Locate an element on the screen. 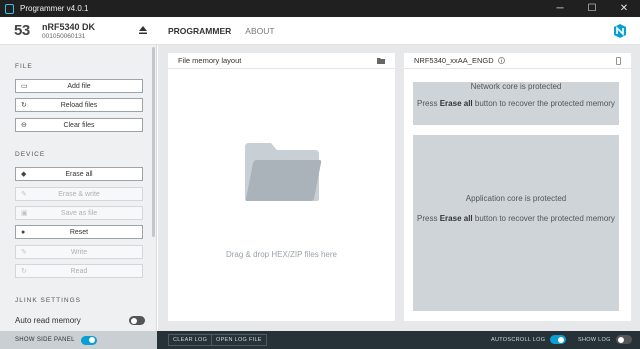 The width and height of the screenshot is (640, 349). add-file-button: ▭ Add file is located at coordinates (79, 86).